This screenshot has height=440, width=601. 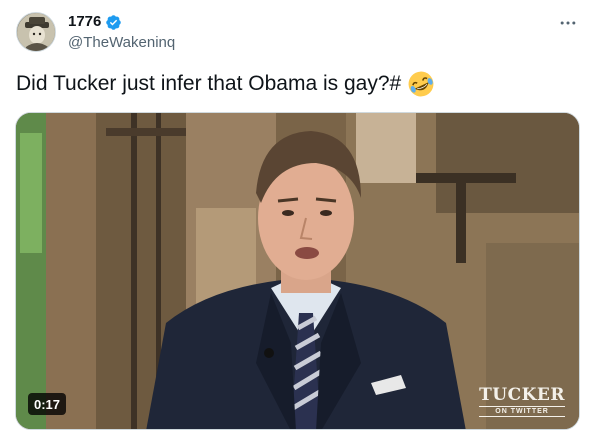 What do you see at coordinates (324, 43) in the screenshot?
I see `user-handle: @TheWakeninq` at bounding box center [324, 43].